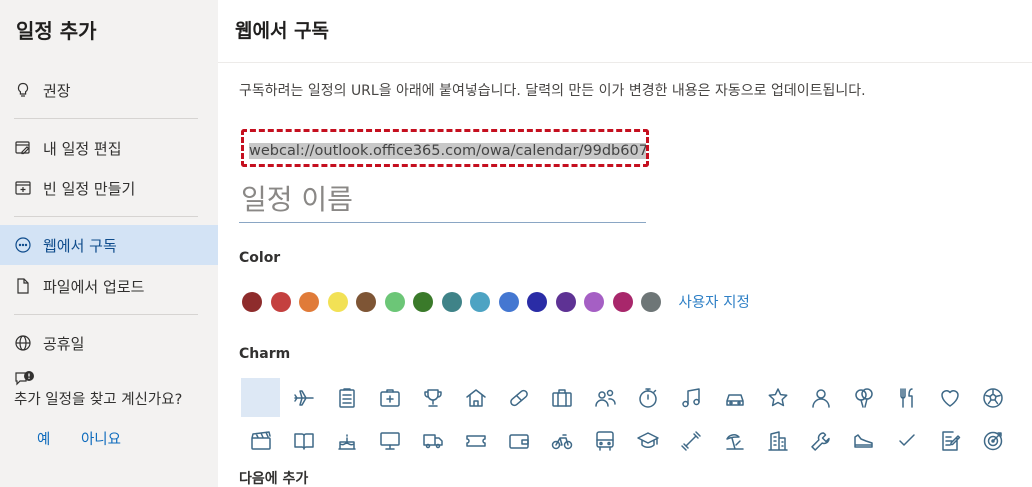  I want to click on sidebar-item-label: 웹에서 구독, so click(80, 245).